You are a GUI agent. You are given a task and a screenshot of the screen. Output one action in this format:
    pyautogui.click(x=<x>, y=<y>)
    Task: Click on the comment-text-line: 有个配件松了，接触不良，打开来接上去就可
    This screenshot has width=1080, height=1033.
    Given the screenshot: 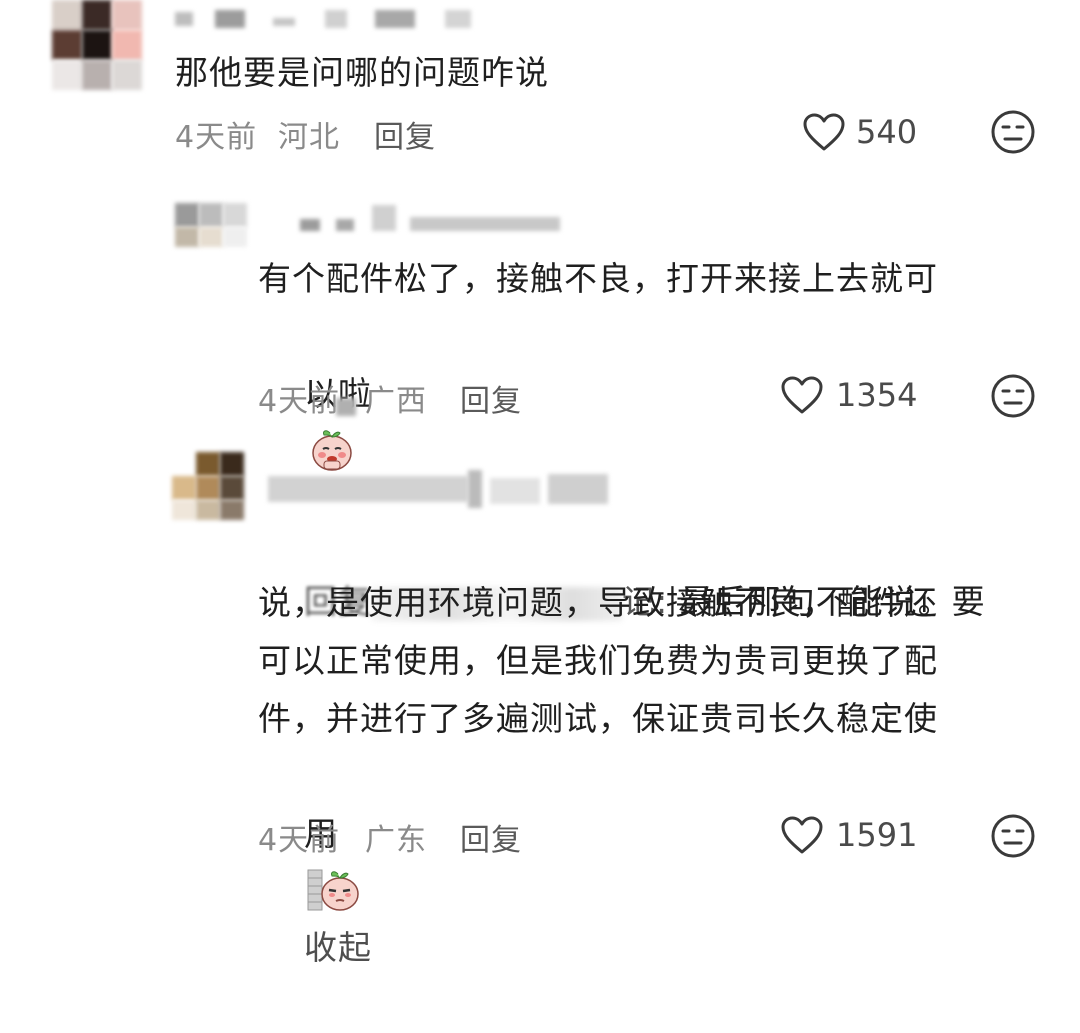 What is the action you would take?
    pyautogui.click(x=598, y=278)
    